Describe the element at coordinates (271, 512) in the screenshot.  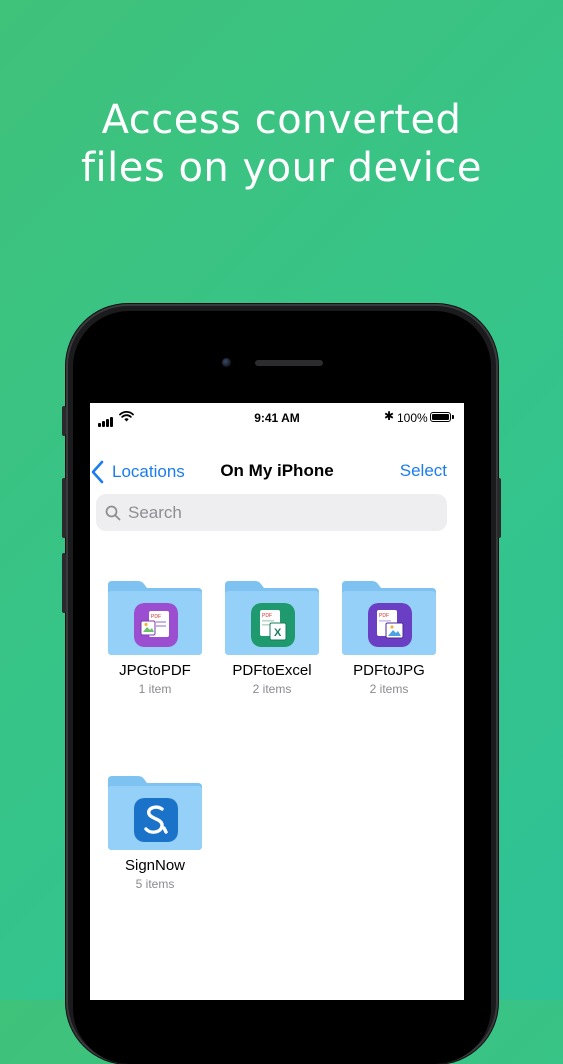
I see `search-input: Search` at that location.